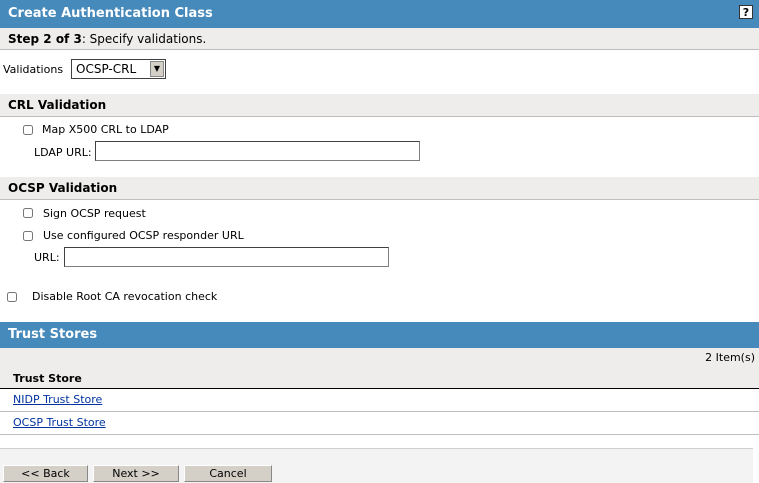 The width and height of the screenshot is (759, 483). I want to click on validations-selected: OCSP-CRL, so click(106, 69).